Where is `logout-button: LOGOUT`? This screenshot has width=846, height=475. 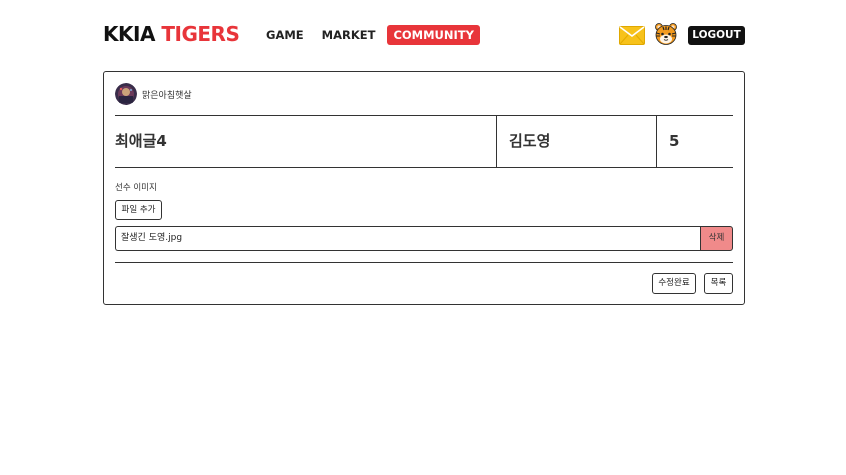 logout-button: LOGOUT is located at coordinates (716, 35).